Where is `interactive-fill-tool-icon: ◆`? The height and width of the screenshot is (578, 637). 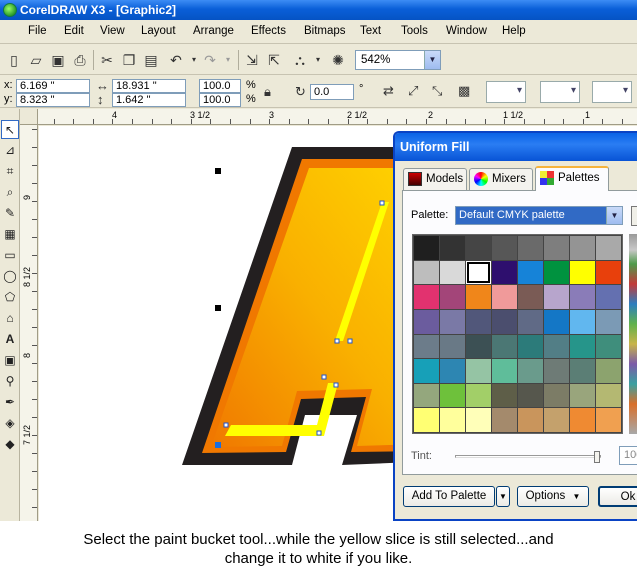 interactive-fill-tool-icon: ◆ is located at coordinates (10, 444).